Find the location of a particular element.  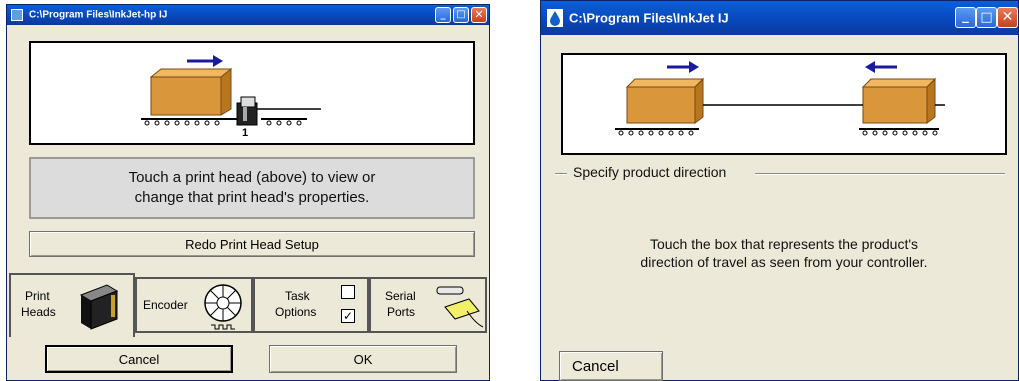

group-divider-right is located at coordinates (880, 174).